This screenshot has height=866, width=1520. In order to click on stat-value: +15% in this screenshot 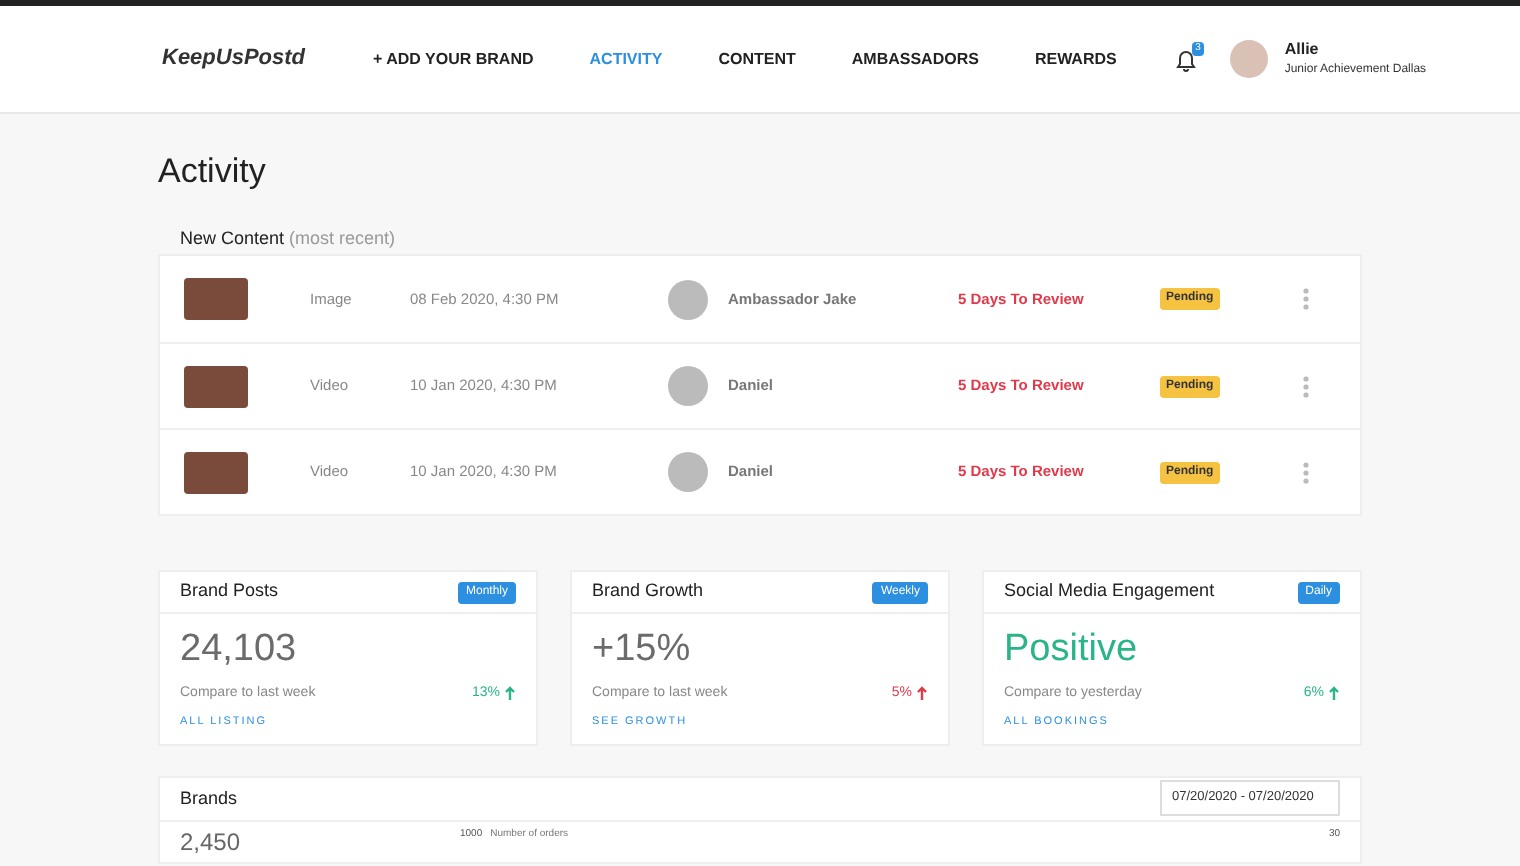, I will do `click(642, 650)`.